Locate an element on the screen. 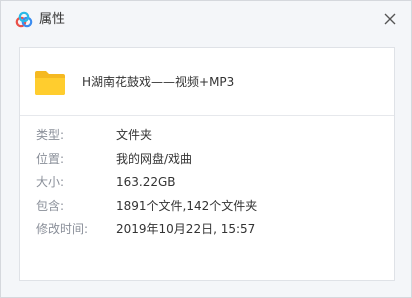 This screenshot has width=412, height=298. property-label: 大小: is located at coordinates (50, 182).